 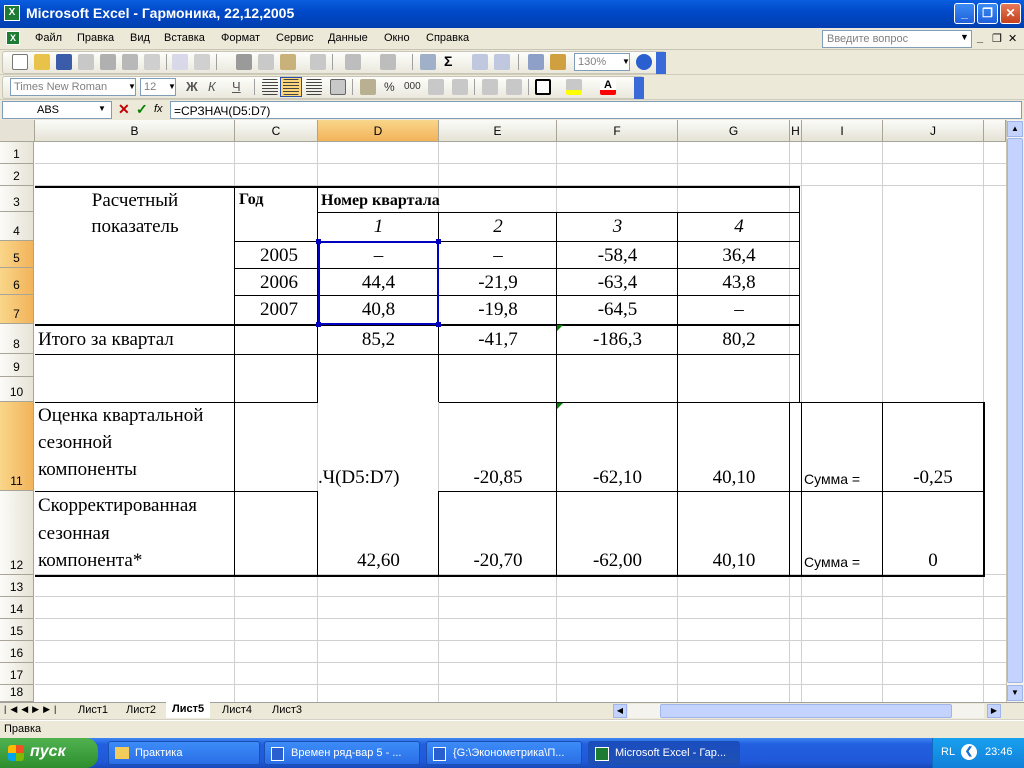 What do you see at coordinates (806, 711) in the screenshot?
I see `horizontal-scroll-thumb` at bounding box center [806, 711].